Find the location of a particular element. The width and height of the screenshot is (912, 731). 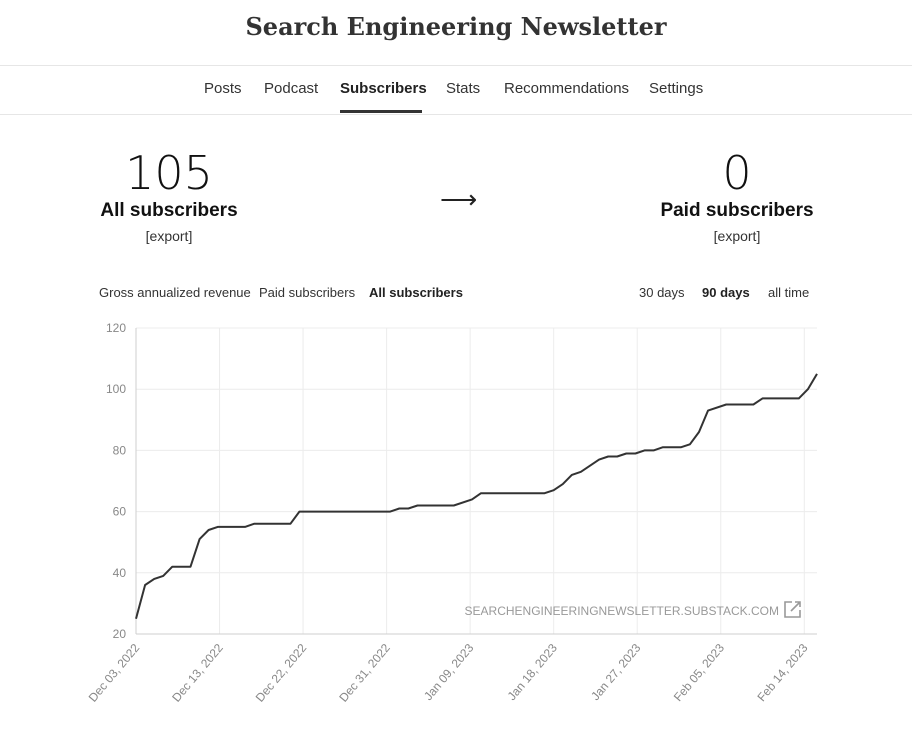

x-tick-label: Dec 03, 2022 is located at coordinates (114, 673).